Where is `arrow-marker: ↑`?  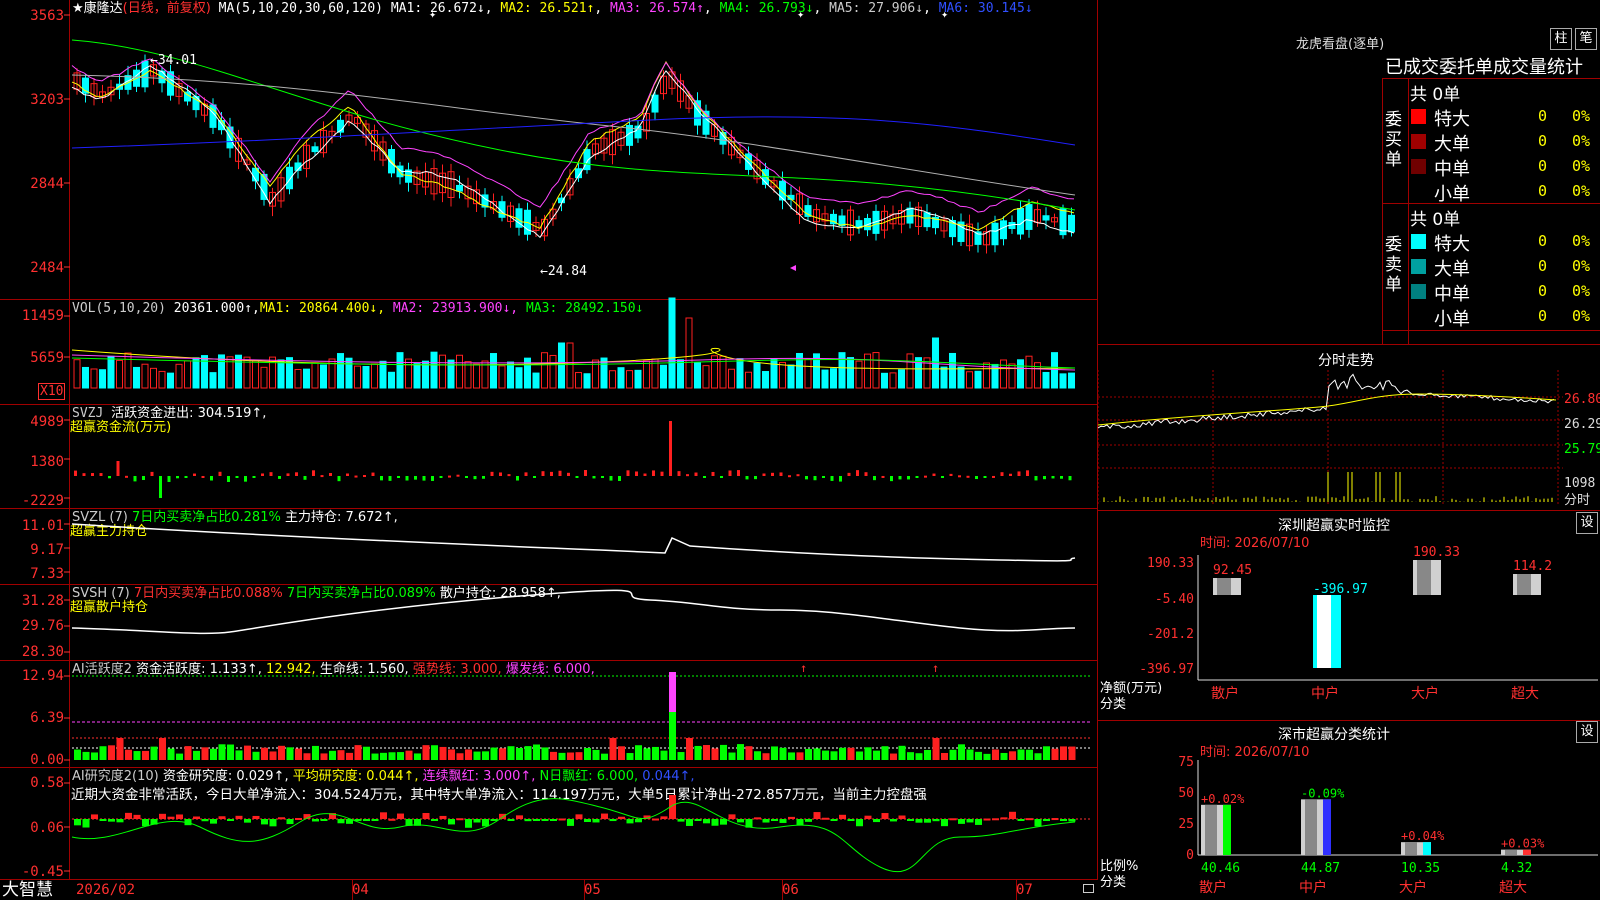
arrow-marker: ↑ is located at coordinates (803, 668).